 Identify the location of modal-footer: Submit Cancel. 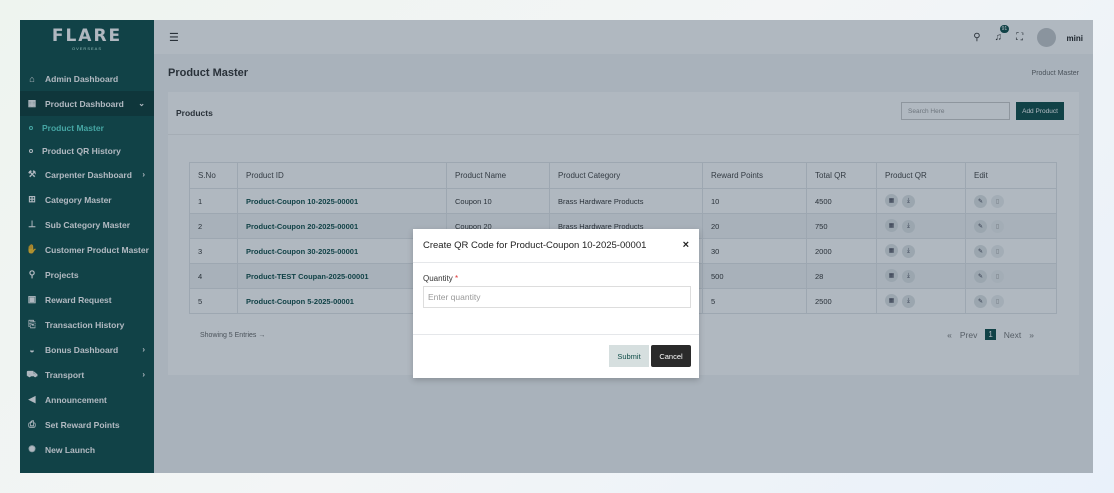
(556, 356).